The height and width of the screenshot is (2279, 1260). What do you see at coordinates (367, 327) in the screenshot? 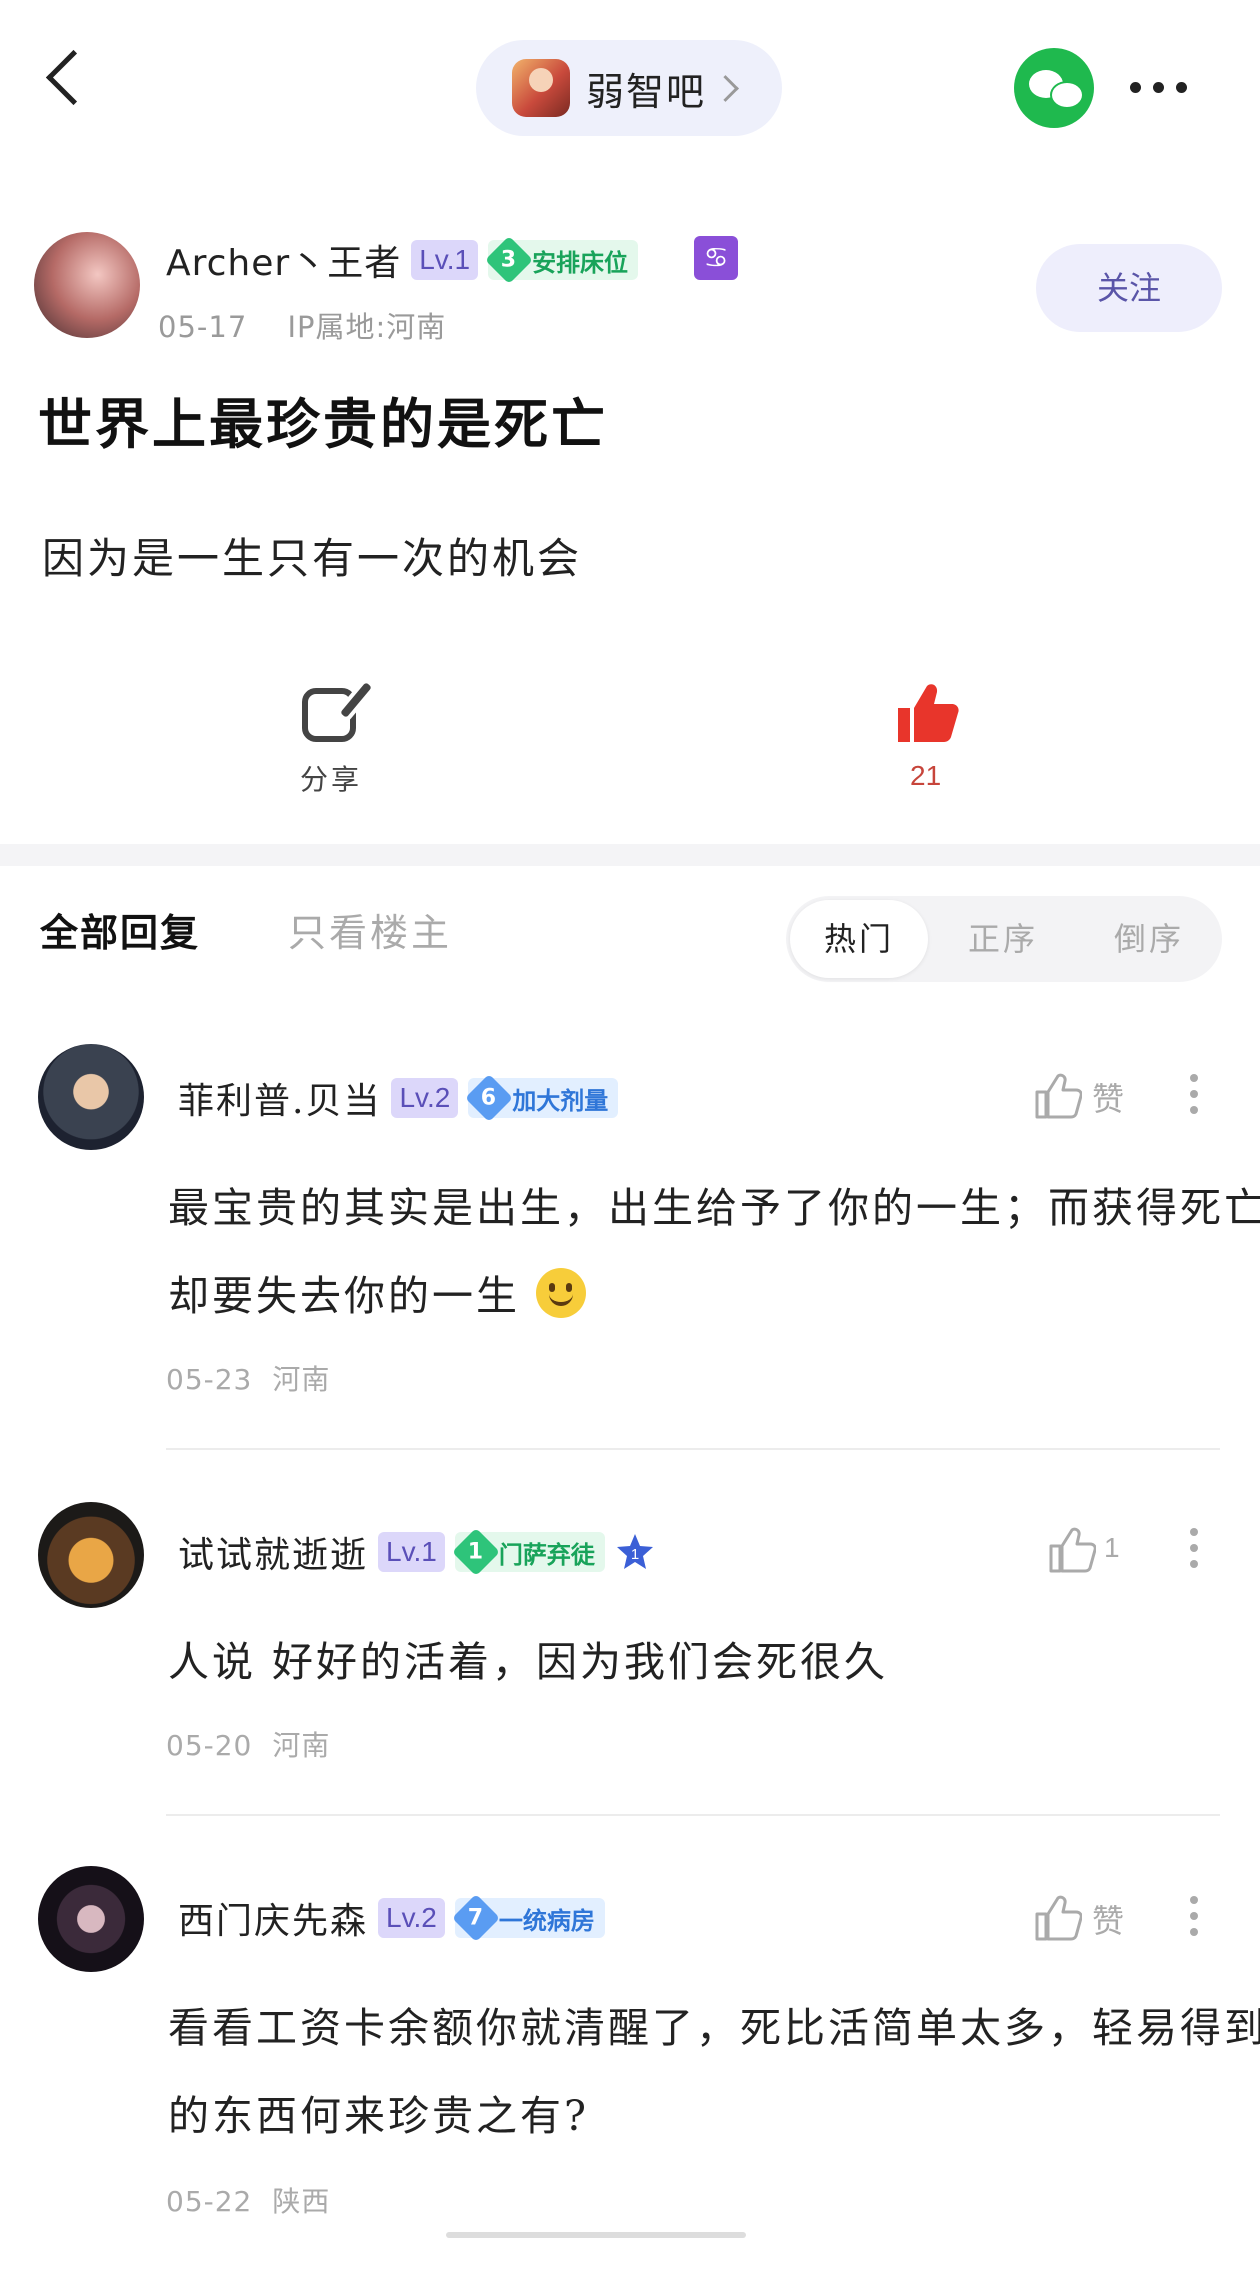
I see `post-ip: IP属地:河南` at bounding box center [367, 327].